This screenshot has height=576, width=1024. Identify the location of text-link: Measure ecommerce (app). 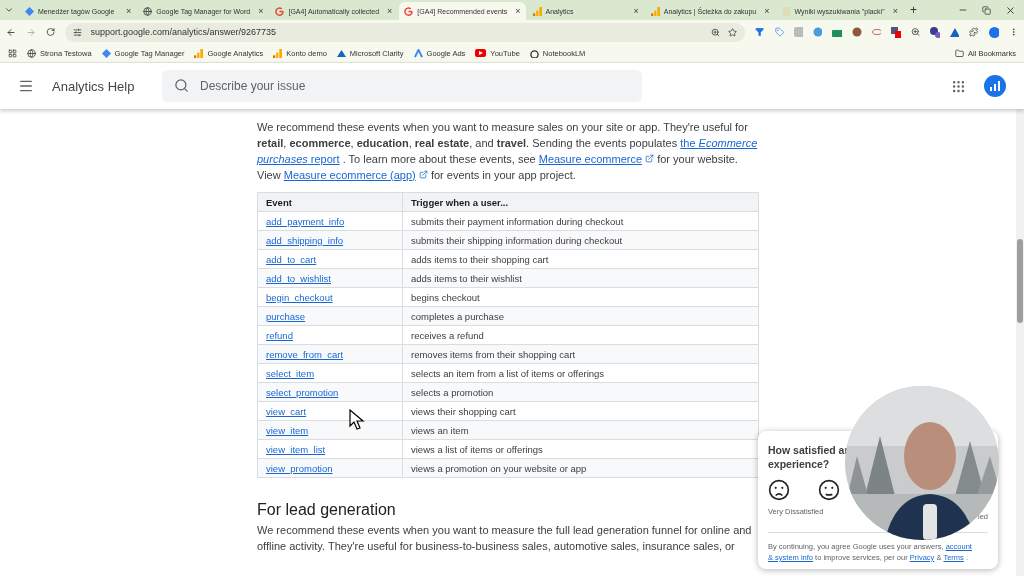
(349, 175).